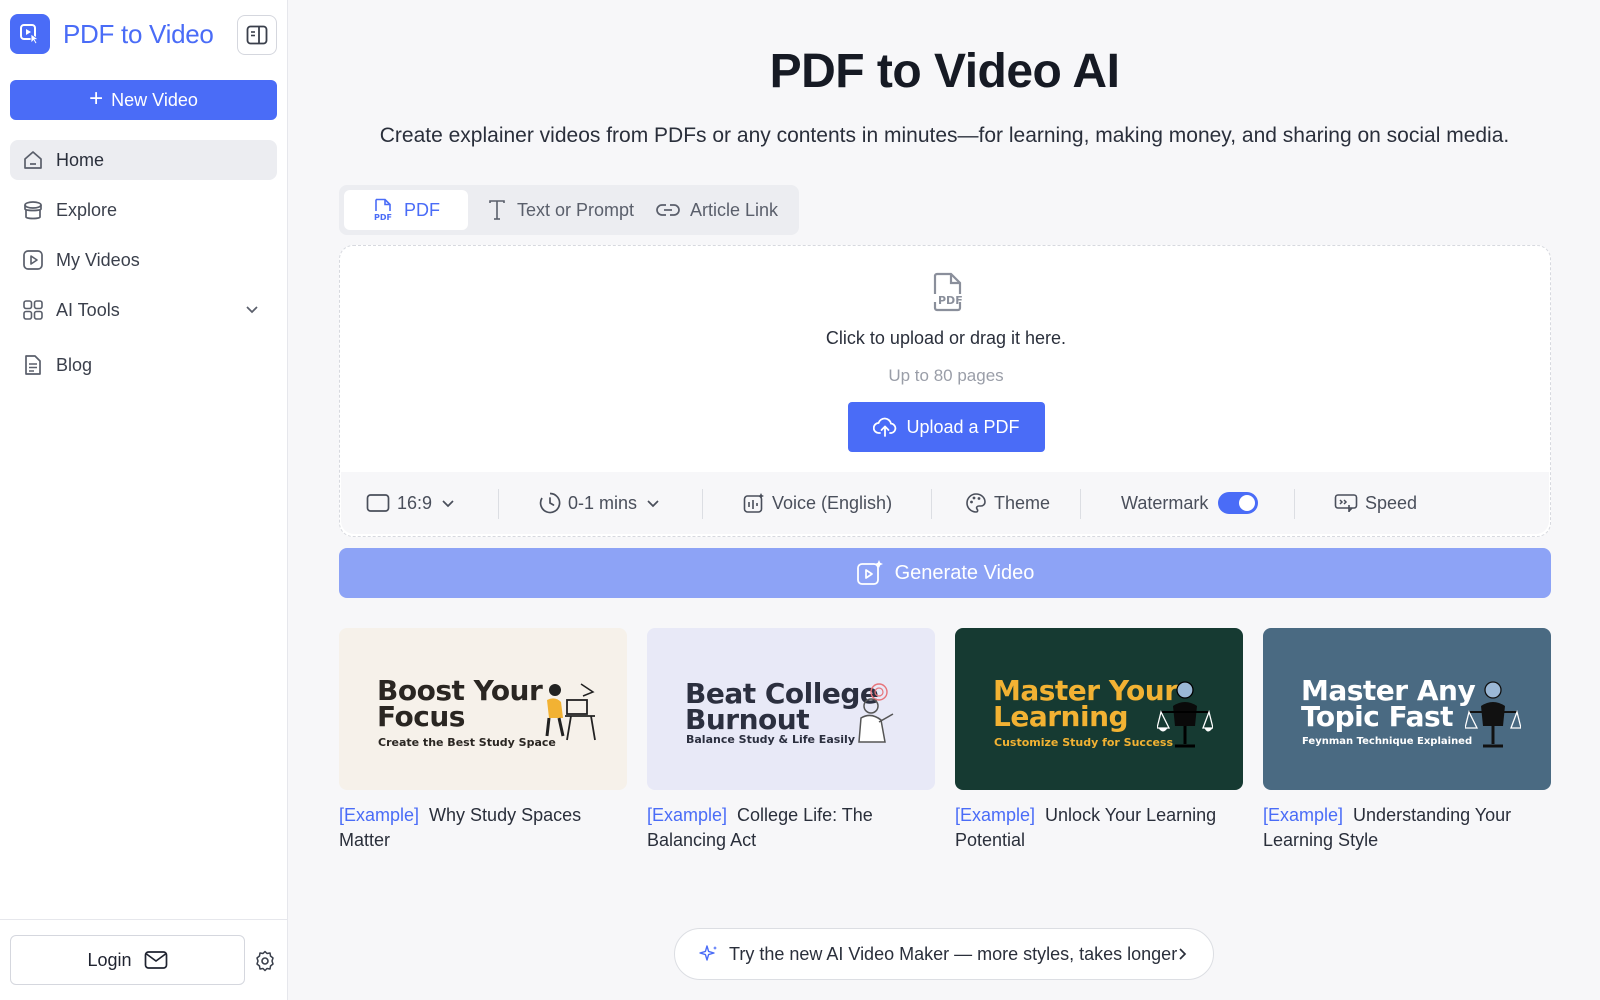  I want to click on duration-select: 0-1 mins, so click(600, 503).